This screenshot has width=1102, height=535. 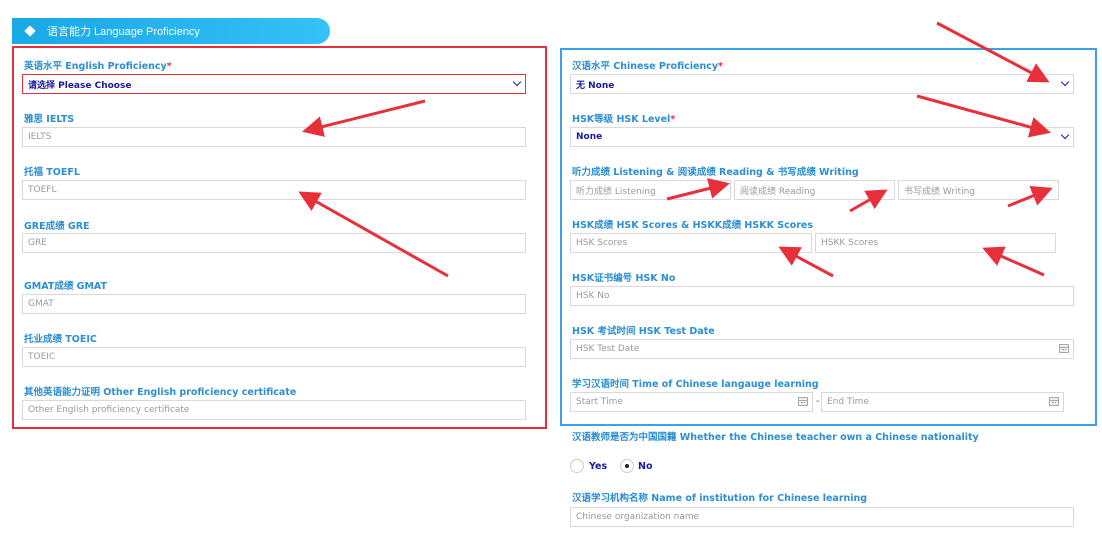 What do you see at coordinates (577, 466) in the screenshot?
I see `nationality-yes-radio` at bounding box center [577, 466].